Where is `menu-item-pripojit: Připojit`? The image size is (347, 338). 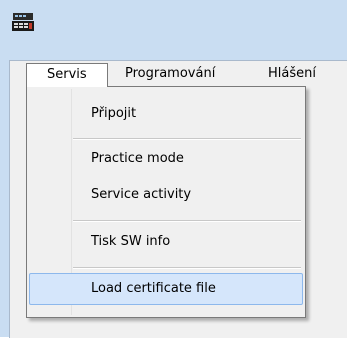
menu-item-pripojit: Připojit is located at coordinates (166, 114).